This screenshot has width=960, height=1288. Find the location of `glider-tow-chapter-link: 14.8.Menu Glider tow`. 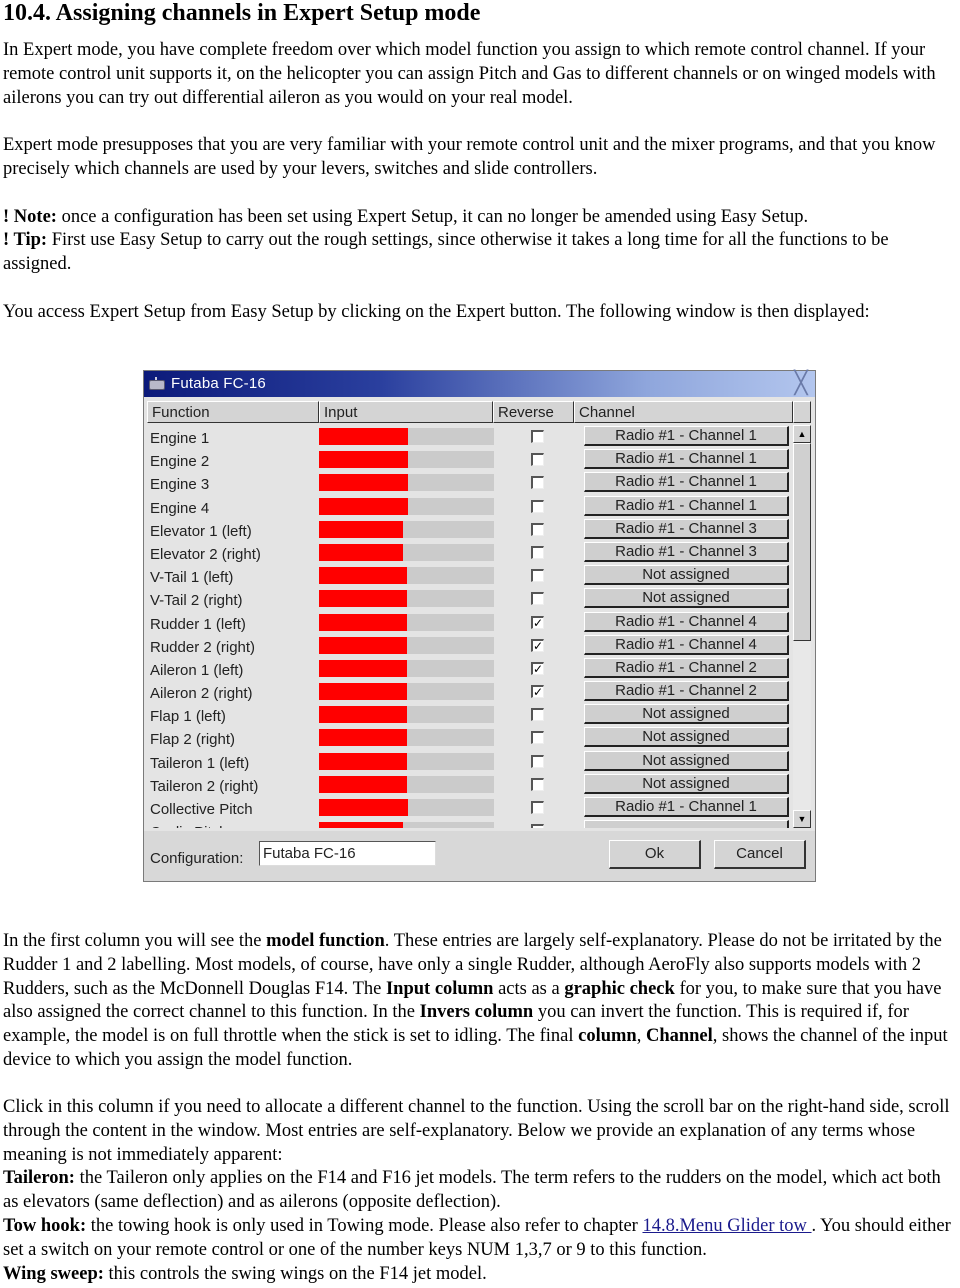

glider-tow-chapter-link: 14.8.Menu Glider tow is located at coordinates (726, 1226).